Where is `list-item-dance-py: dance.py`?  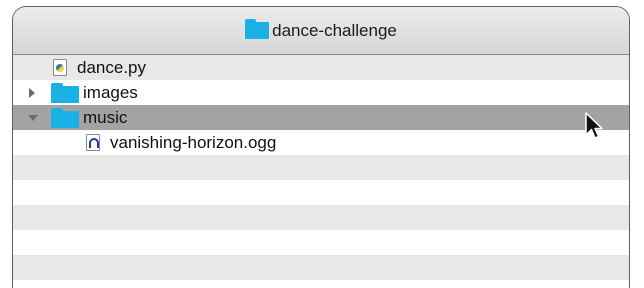
list-item-dance-py: dance.py is located at coordinates (321, 67).